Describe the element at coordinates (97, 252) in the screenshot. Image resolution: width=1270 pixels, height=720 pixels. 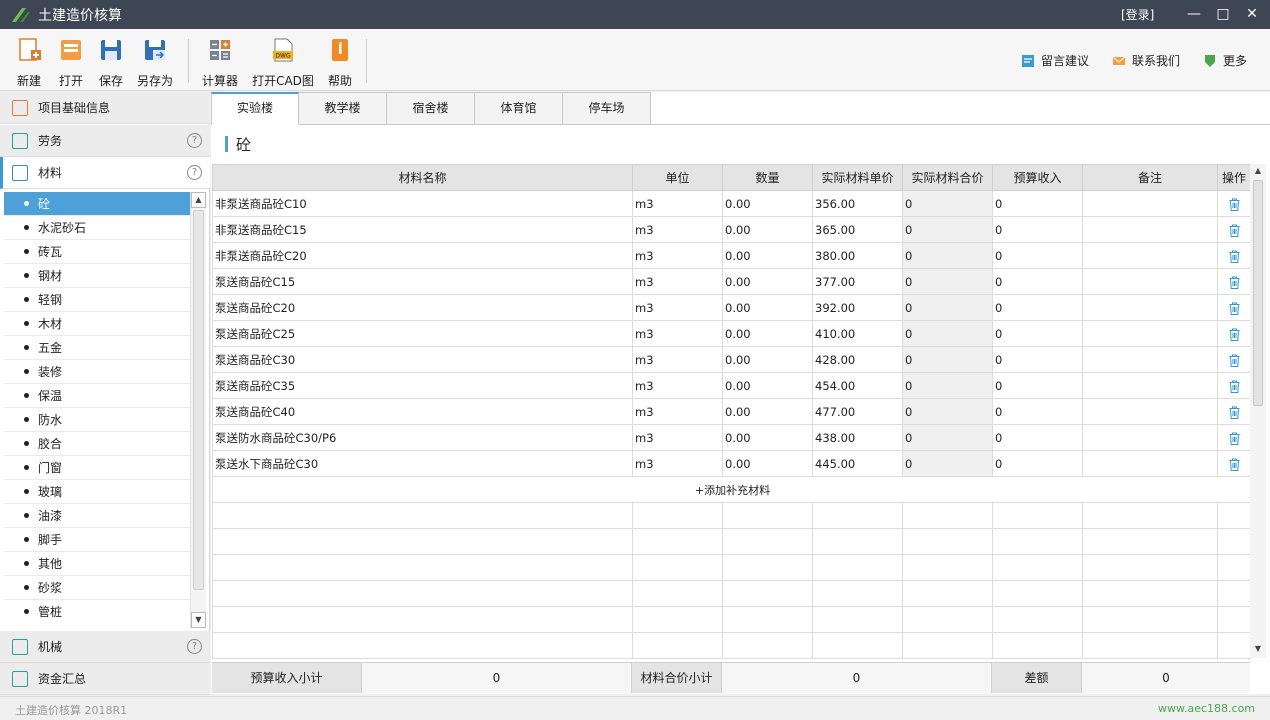
I see `material-category-item: 砖瓦` at that location.